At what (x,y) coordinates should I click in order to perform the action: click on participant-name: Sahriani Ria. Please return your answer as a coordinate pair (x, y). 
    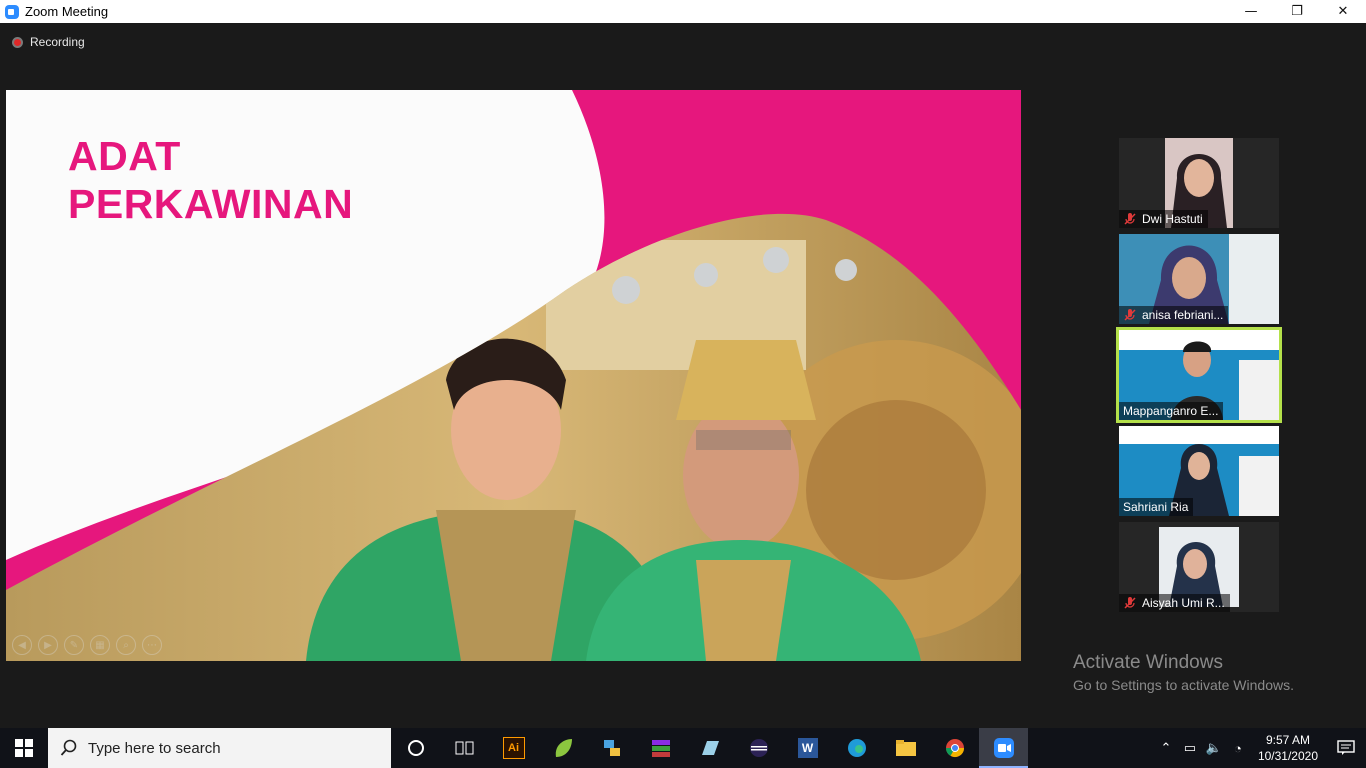
    Looking at the image, I should click on (1156, 507).